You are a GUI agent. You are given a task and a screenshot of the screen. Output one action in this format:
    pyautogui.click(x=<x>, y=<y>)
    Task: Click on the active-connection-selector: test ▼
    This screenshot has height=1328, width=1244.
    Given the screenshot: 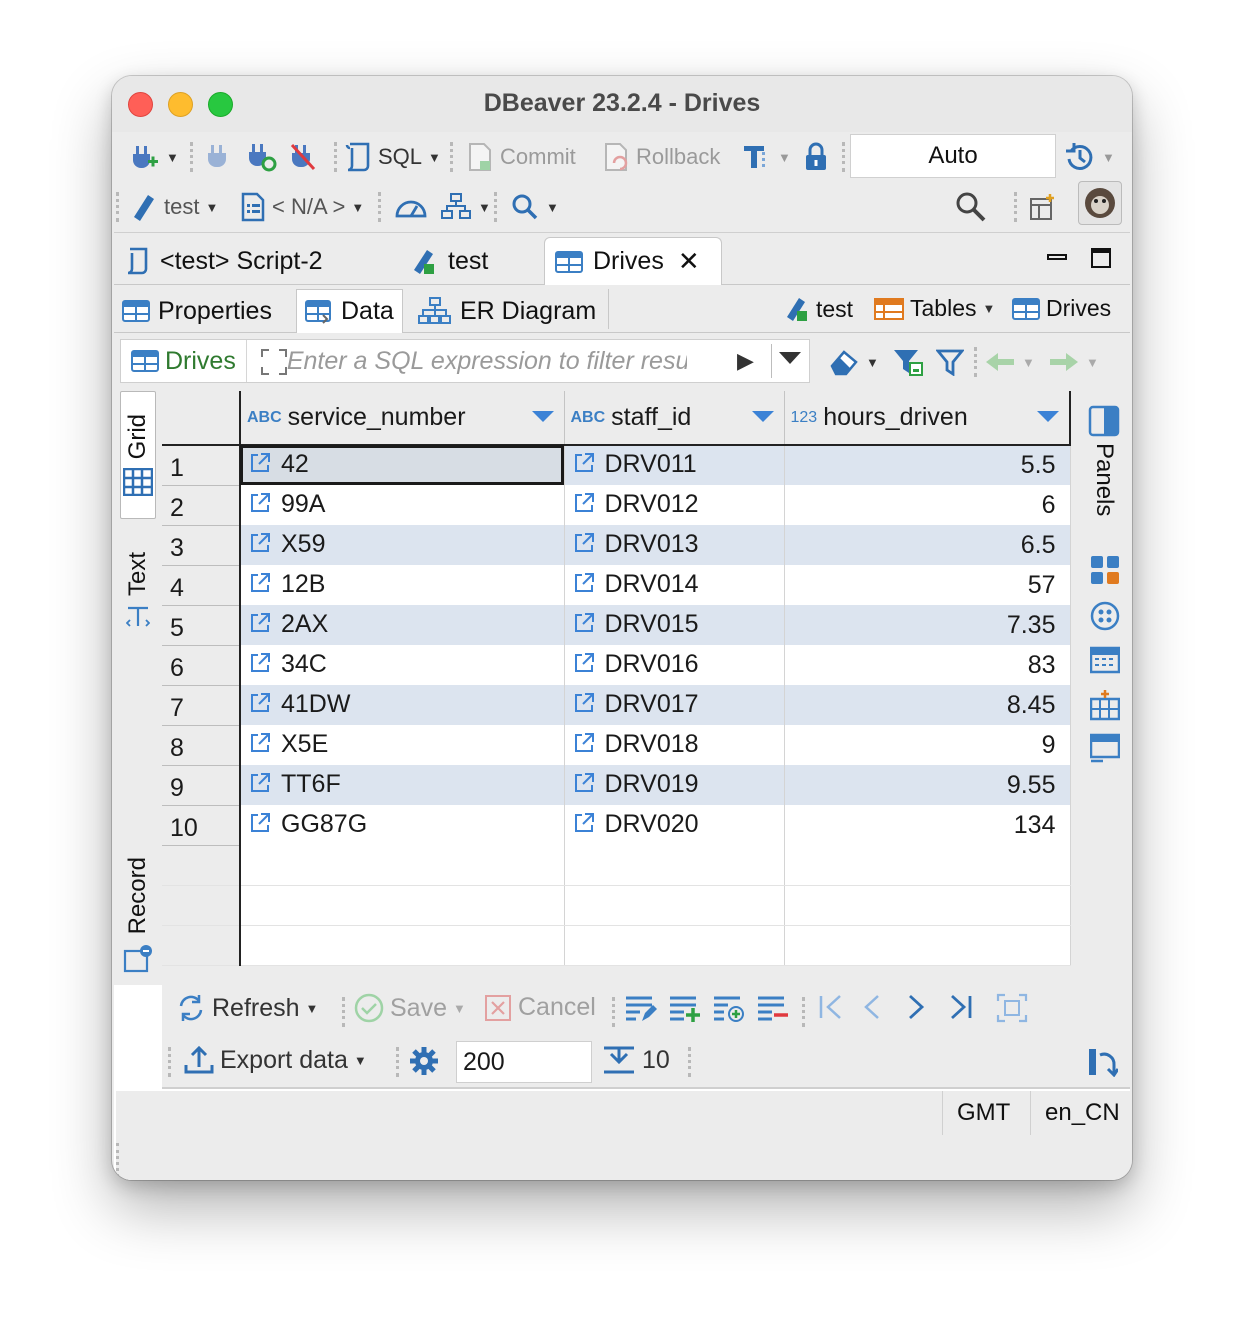 What is the action you would take?
    pyautogui.click(x=174, y=207)
    